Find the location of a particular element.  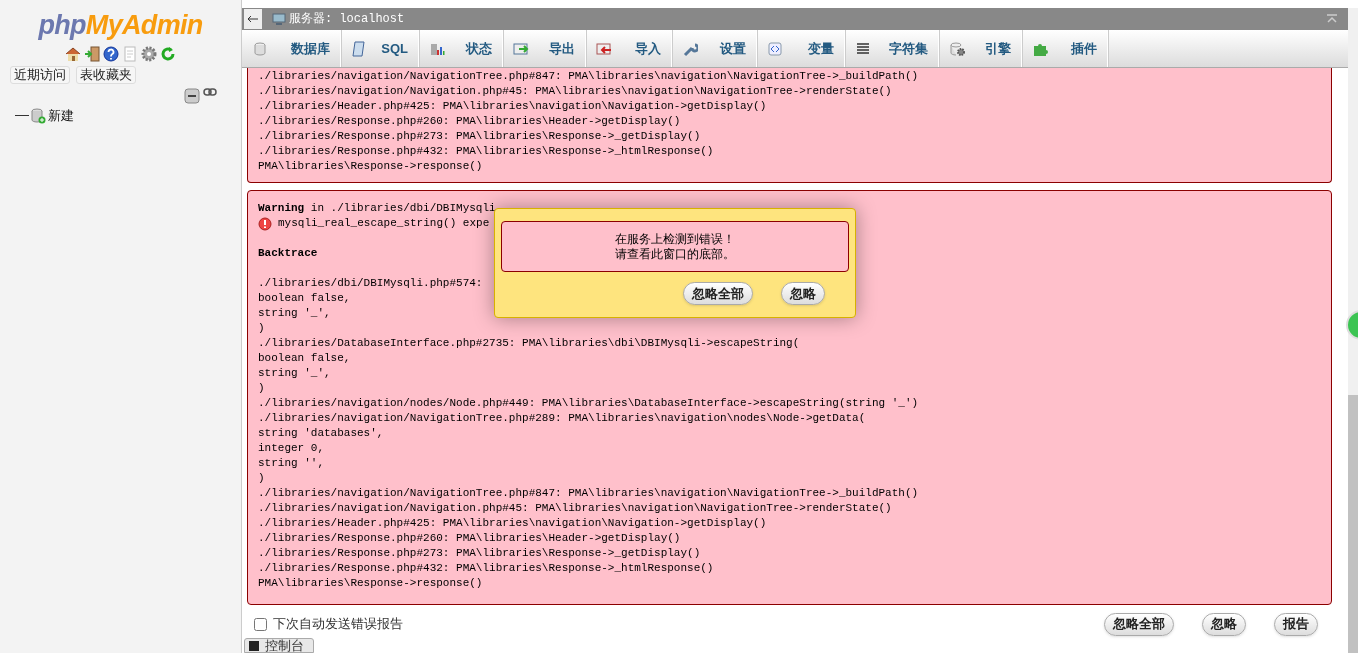

import-icon is located at coordinates (604, 48).